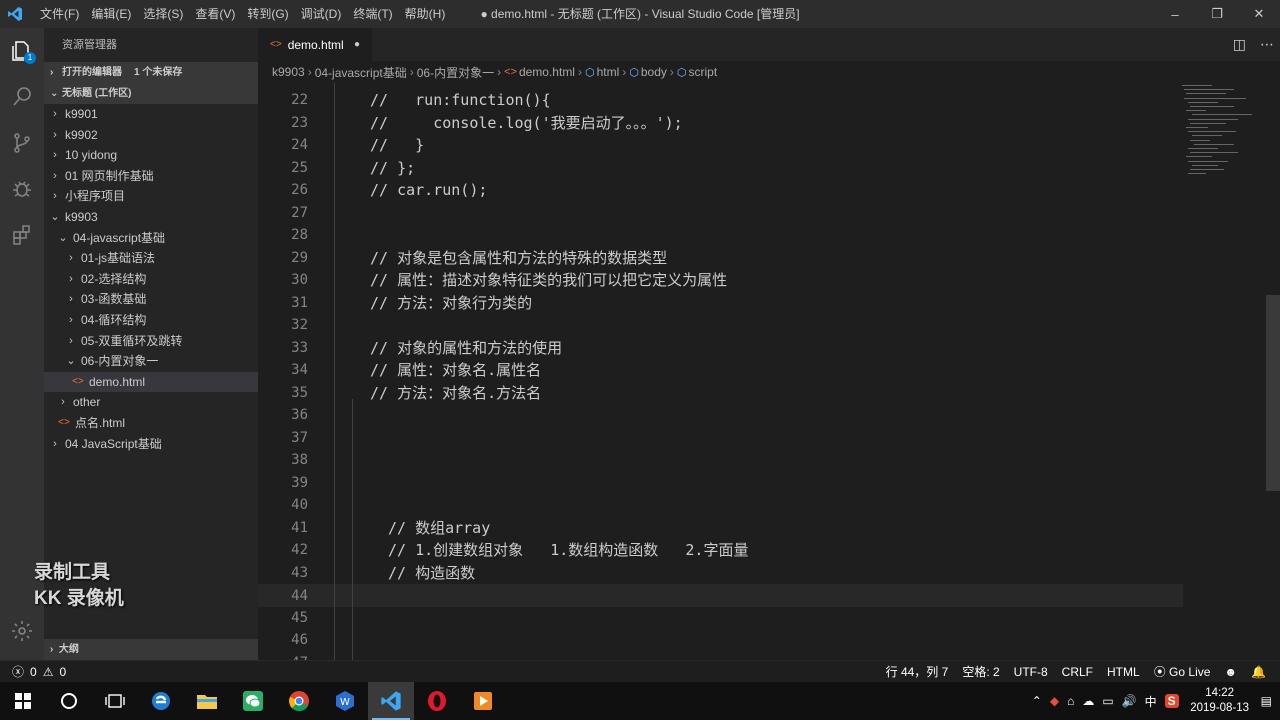 The width and height of the screenshot is (1280, 720). What do you see at coordinates (720, 505) in the screenshot?
I see `code-line: 40` at bounding box center [720, 505].